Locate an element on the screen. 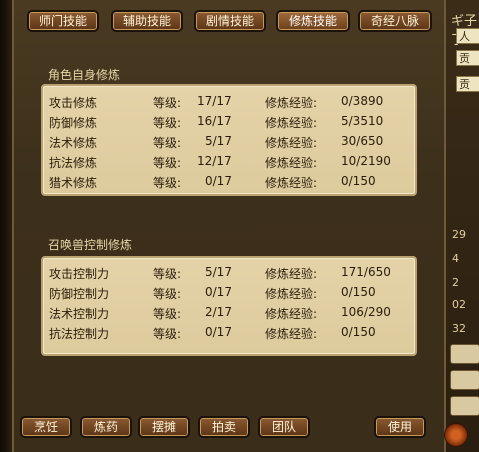 The height and width of the screenshot is (452, 479). skill-name: 抗法控制力 is located at coordinates (79, 334).